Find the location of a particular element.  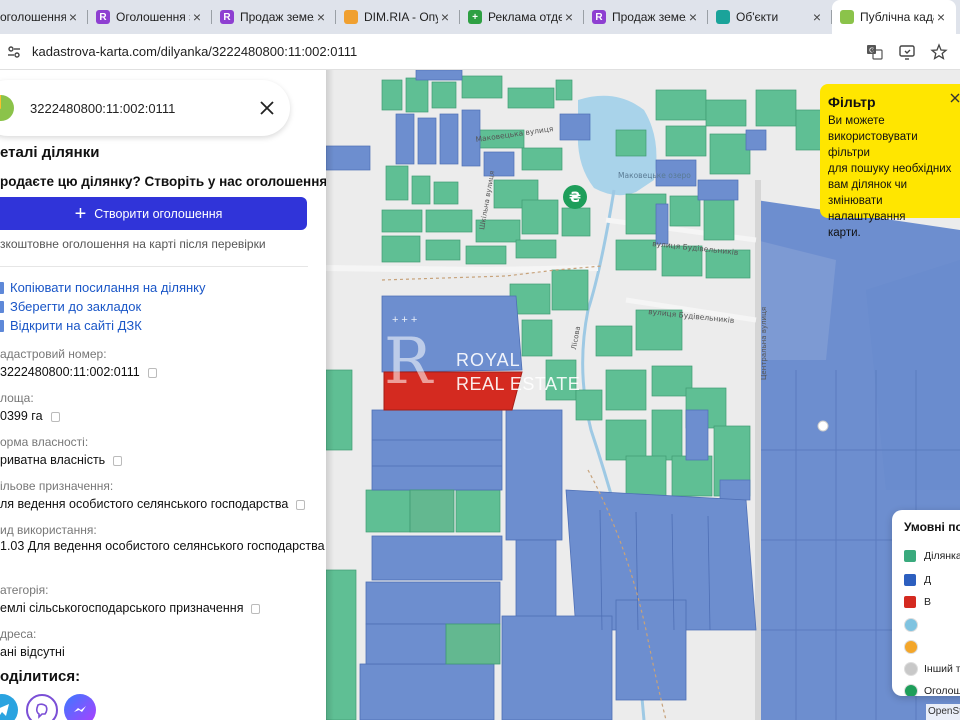

tab-title: оголошення С is located at coordinates (33, 17).